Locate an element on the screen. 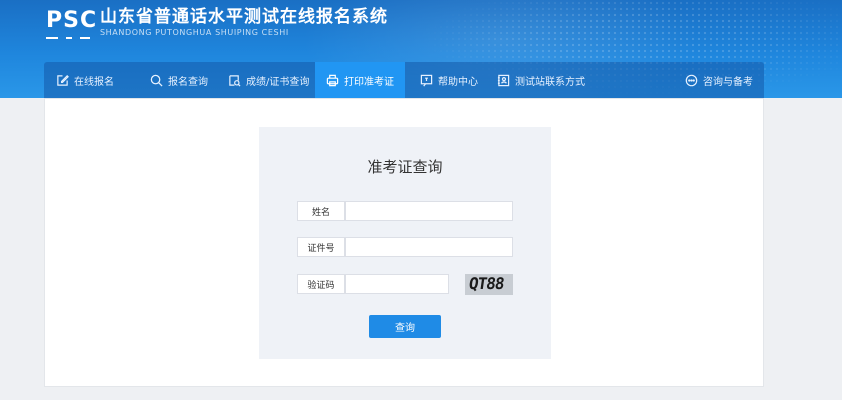 This screenshot has width=842, height=400. site-title: 山东省普通话水平测试在线报名系统 is located at coordinates (244, 17).